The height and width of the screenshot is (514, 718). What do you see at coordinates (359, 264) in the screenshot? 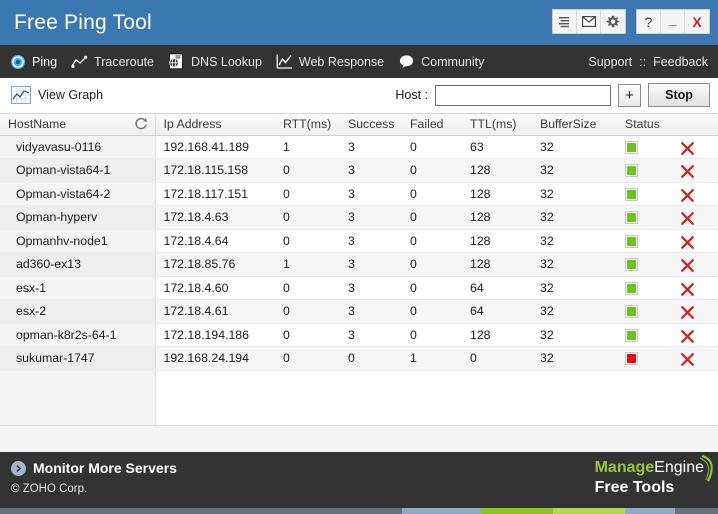
I see `table-row: ad360-ex13 172.18.85.76 1 3 0 128 32` at bounding box center [359, 264].